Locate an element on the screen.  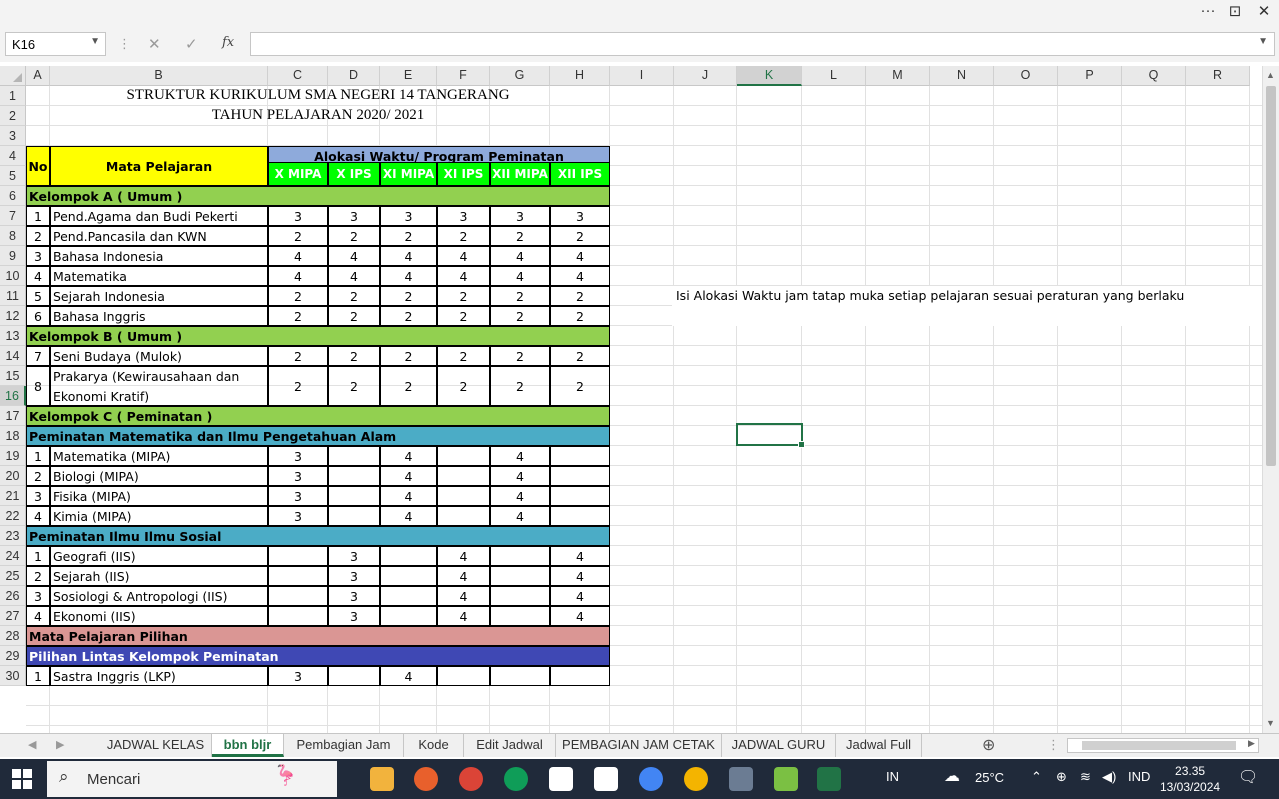
subject-name: Sastra Inggris (LKP) is located at coordinates (159, 676).